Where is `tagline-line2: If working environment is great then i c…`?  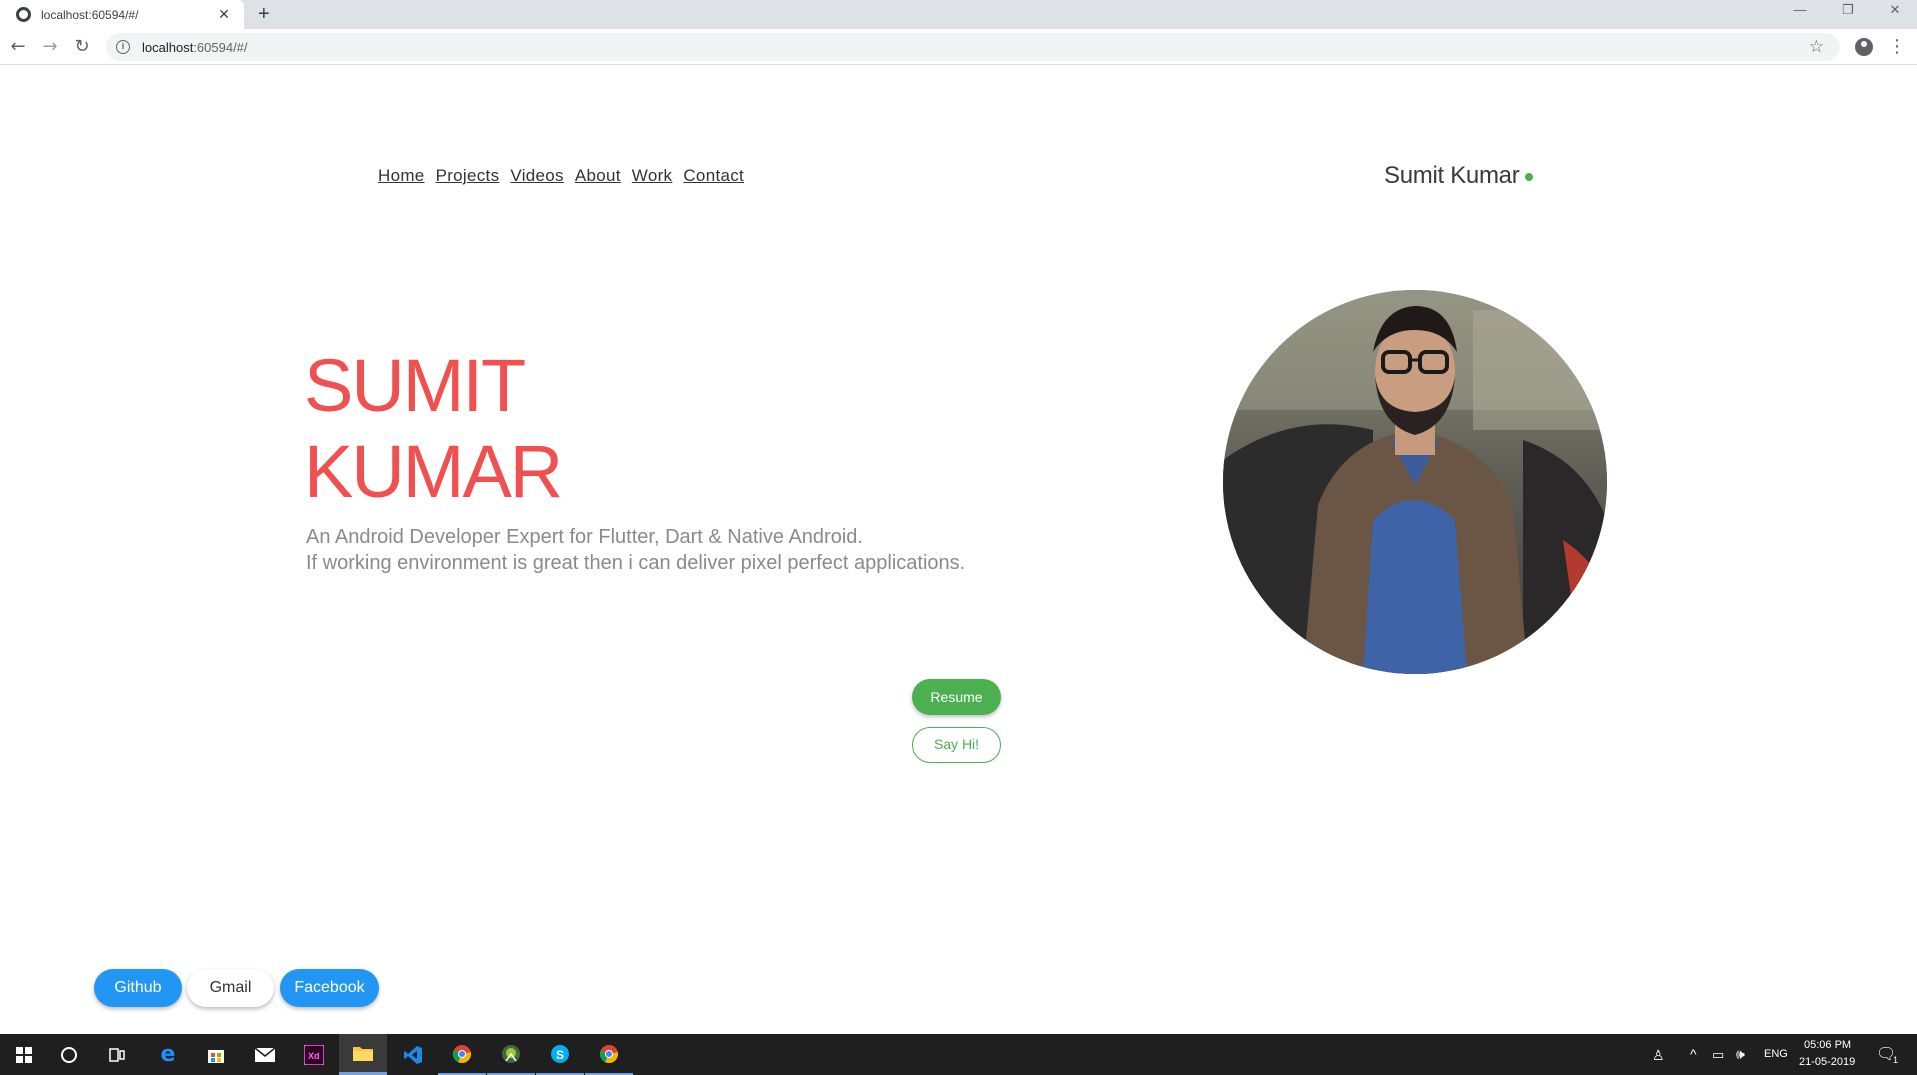 tagline-line2: If working environment is great then i c… is located at coordinates (636, 563).